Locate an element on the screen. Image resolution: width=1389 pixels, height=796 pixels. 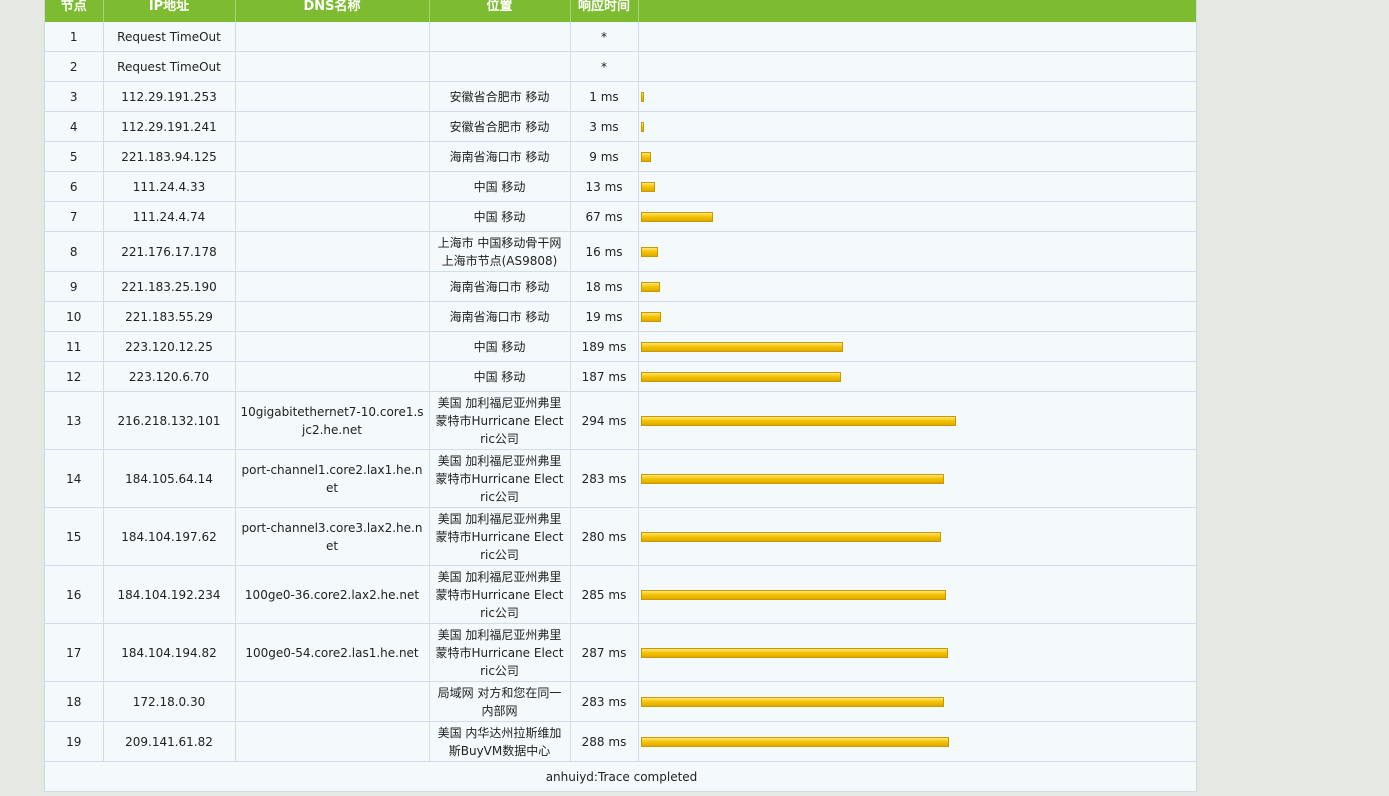
location-cell: 美国 内华达州拉斯维加斯BuyVM数据中心 is located at coordinates (500, 741).